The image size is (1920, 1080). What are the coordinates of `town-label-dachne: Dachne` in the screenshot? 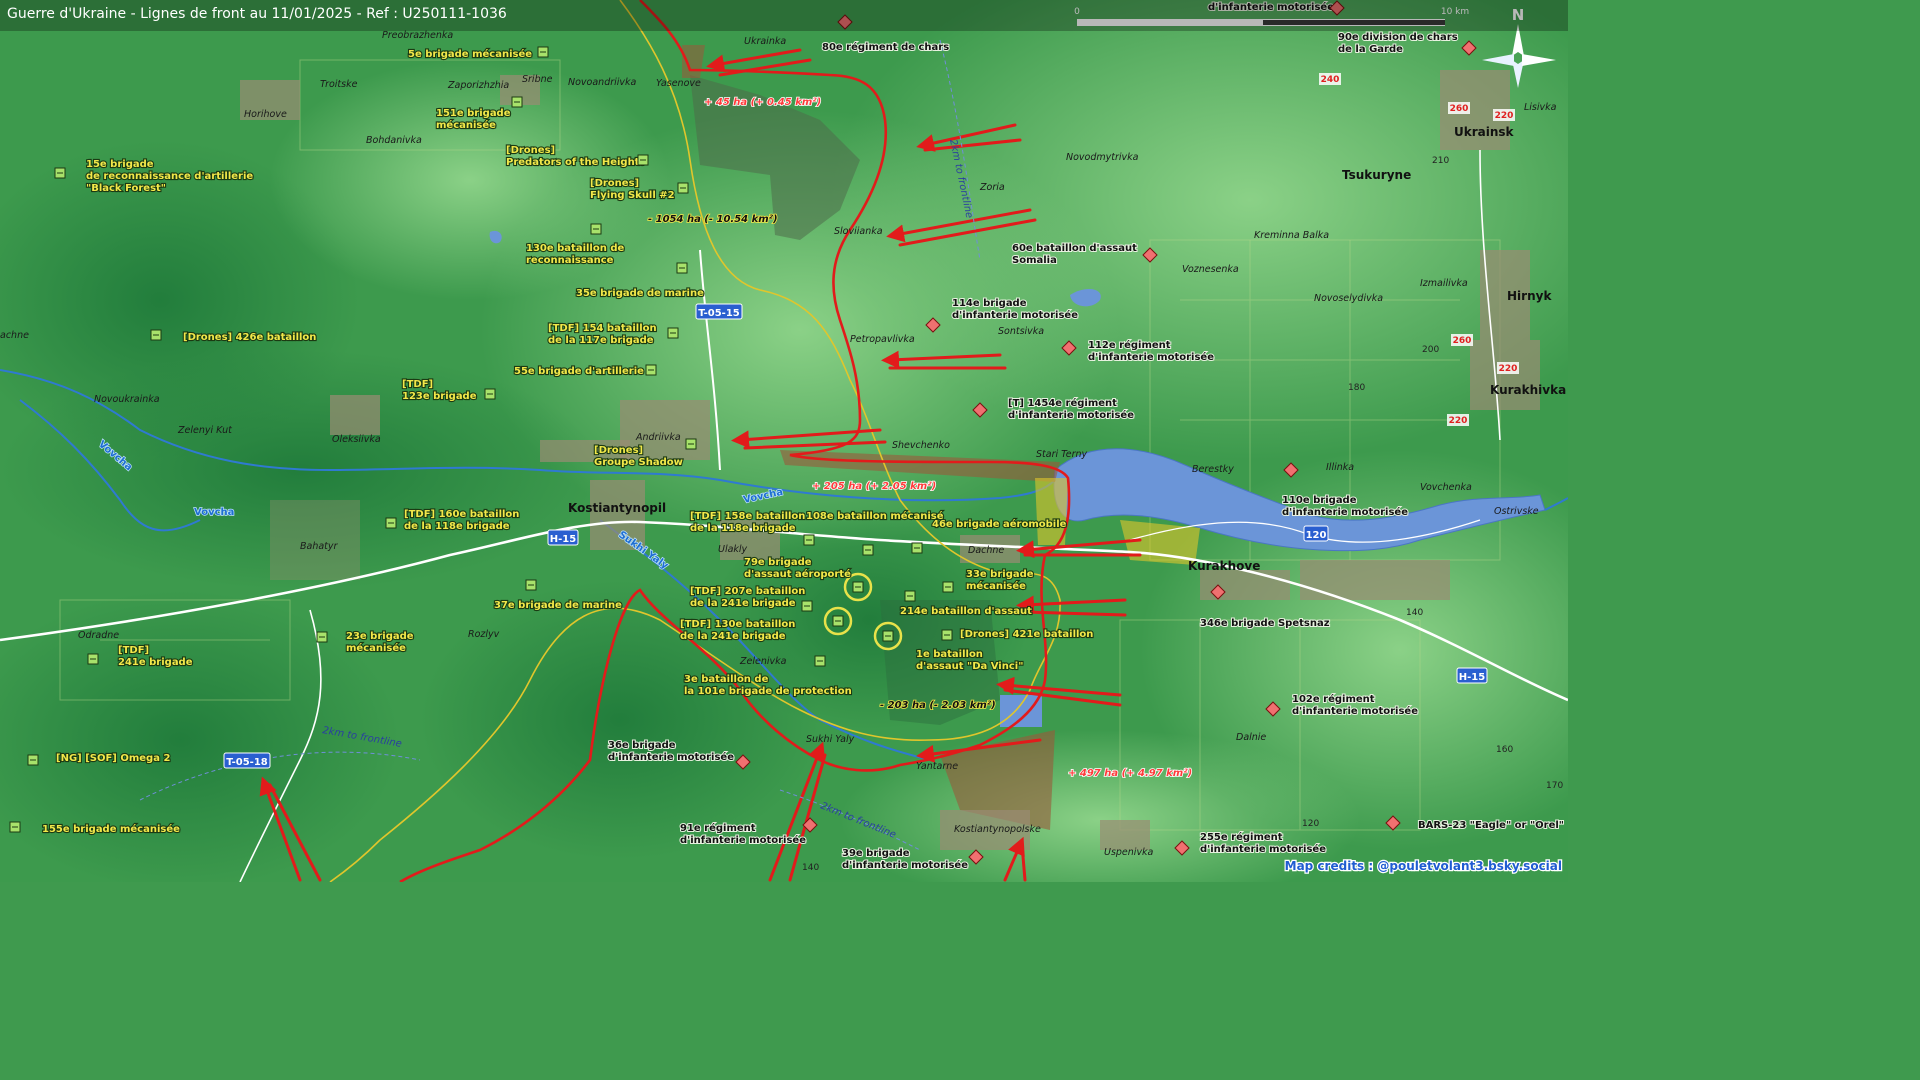 It's located at (986, 550).